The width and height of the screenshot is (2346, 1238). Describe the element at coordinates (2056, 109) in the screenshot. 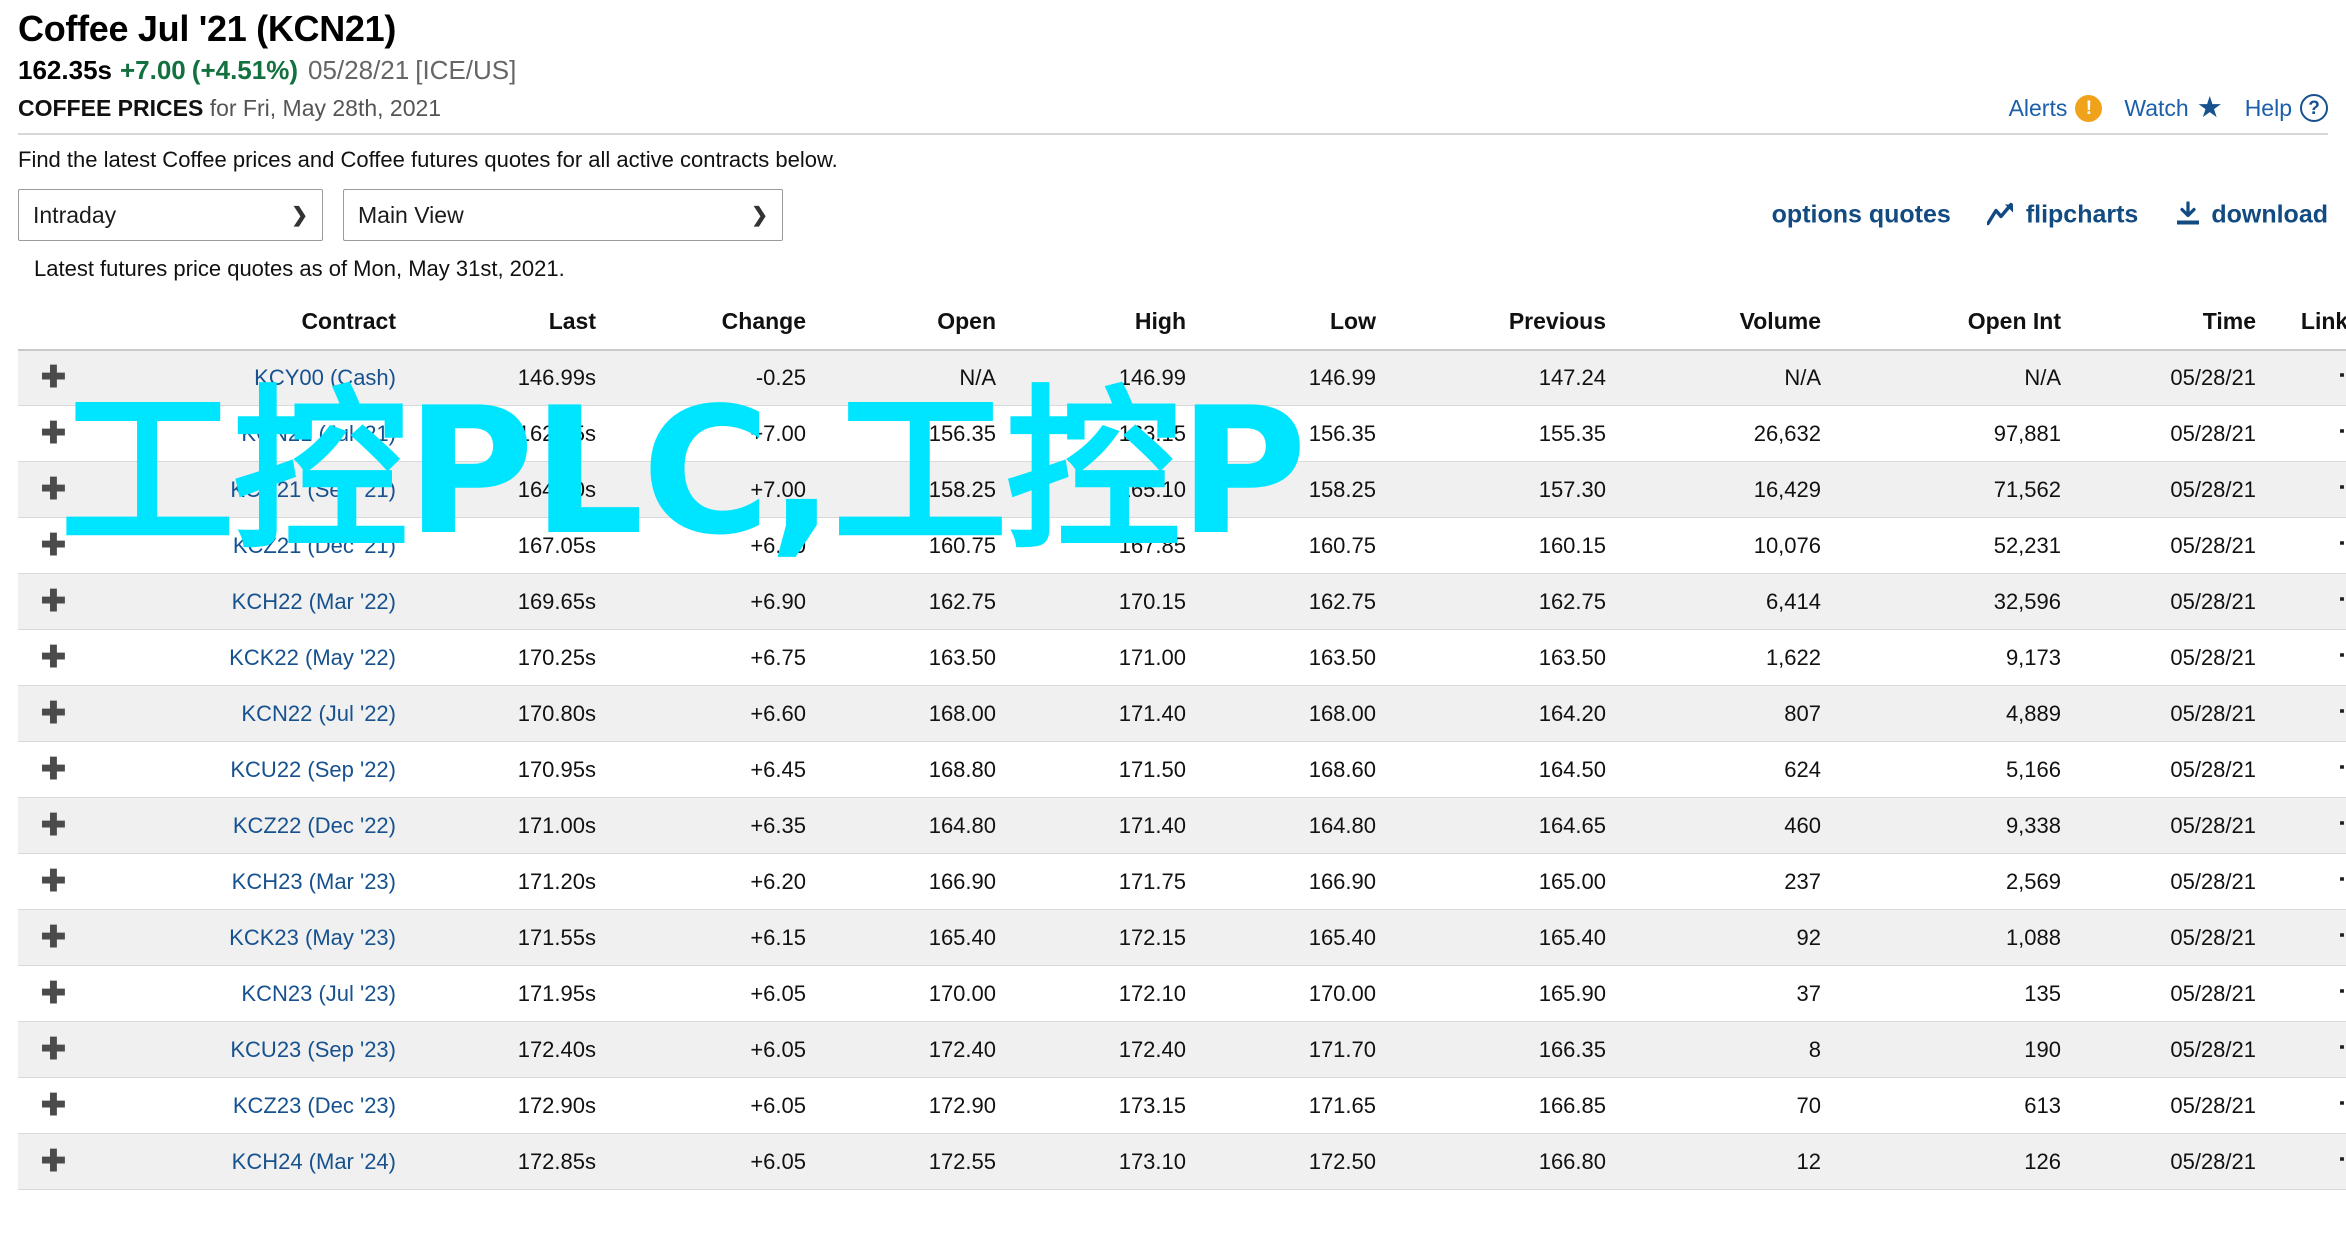

I see `alerts-link: Alerts !` at that location.